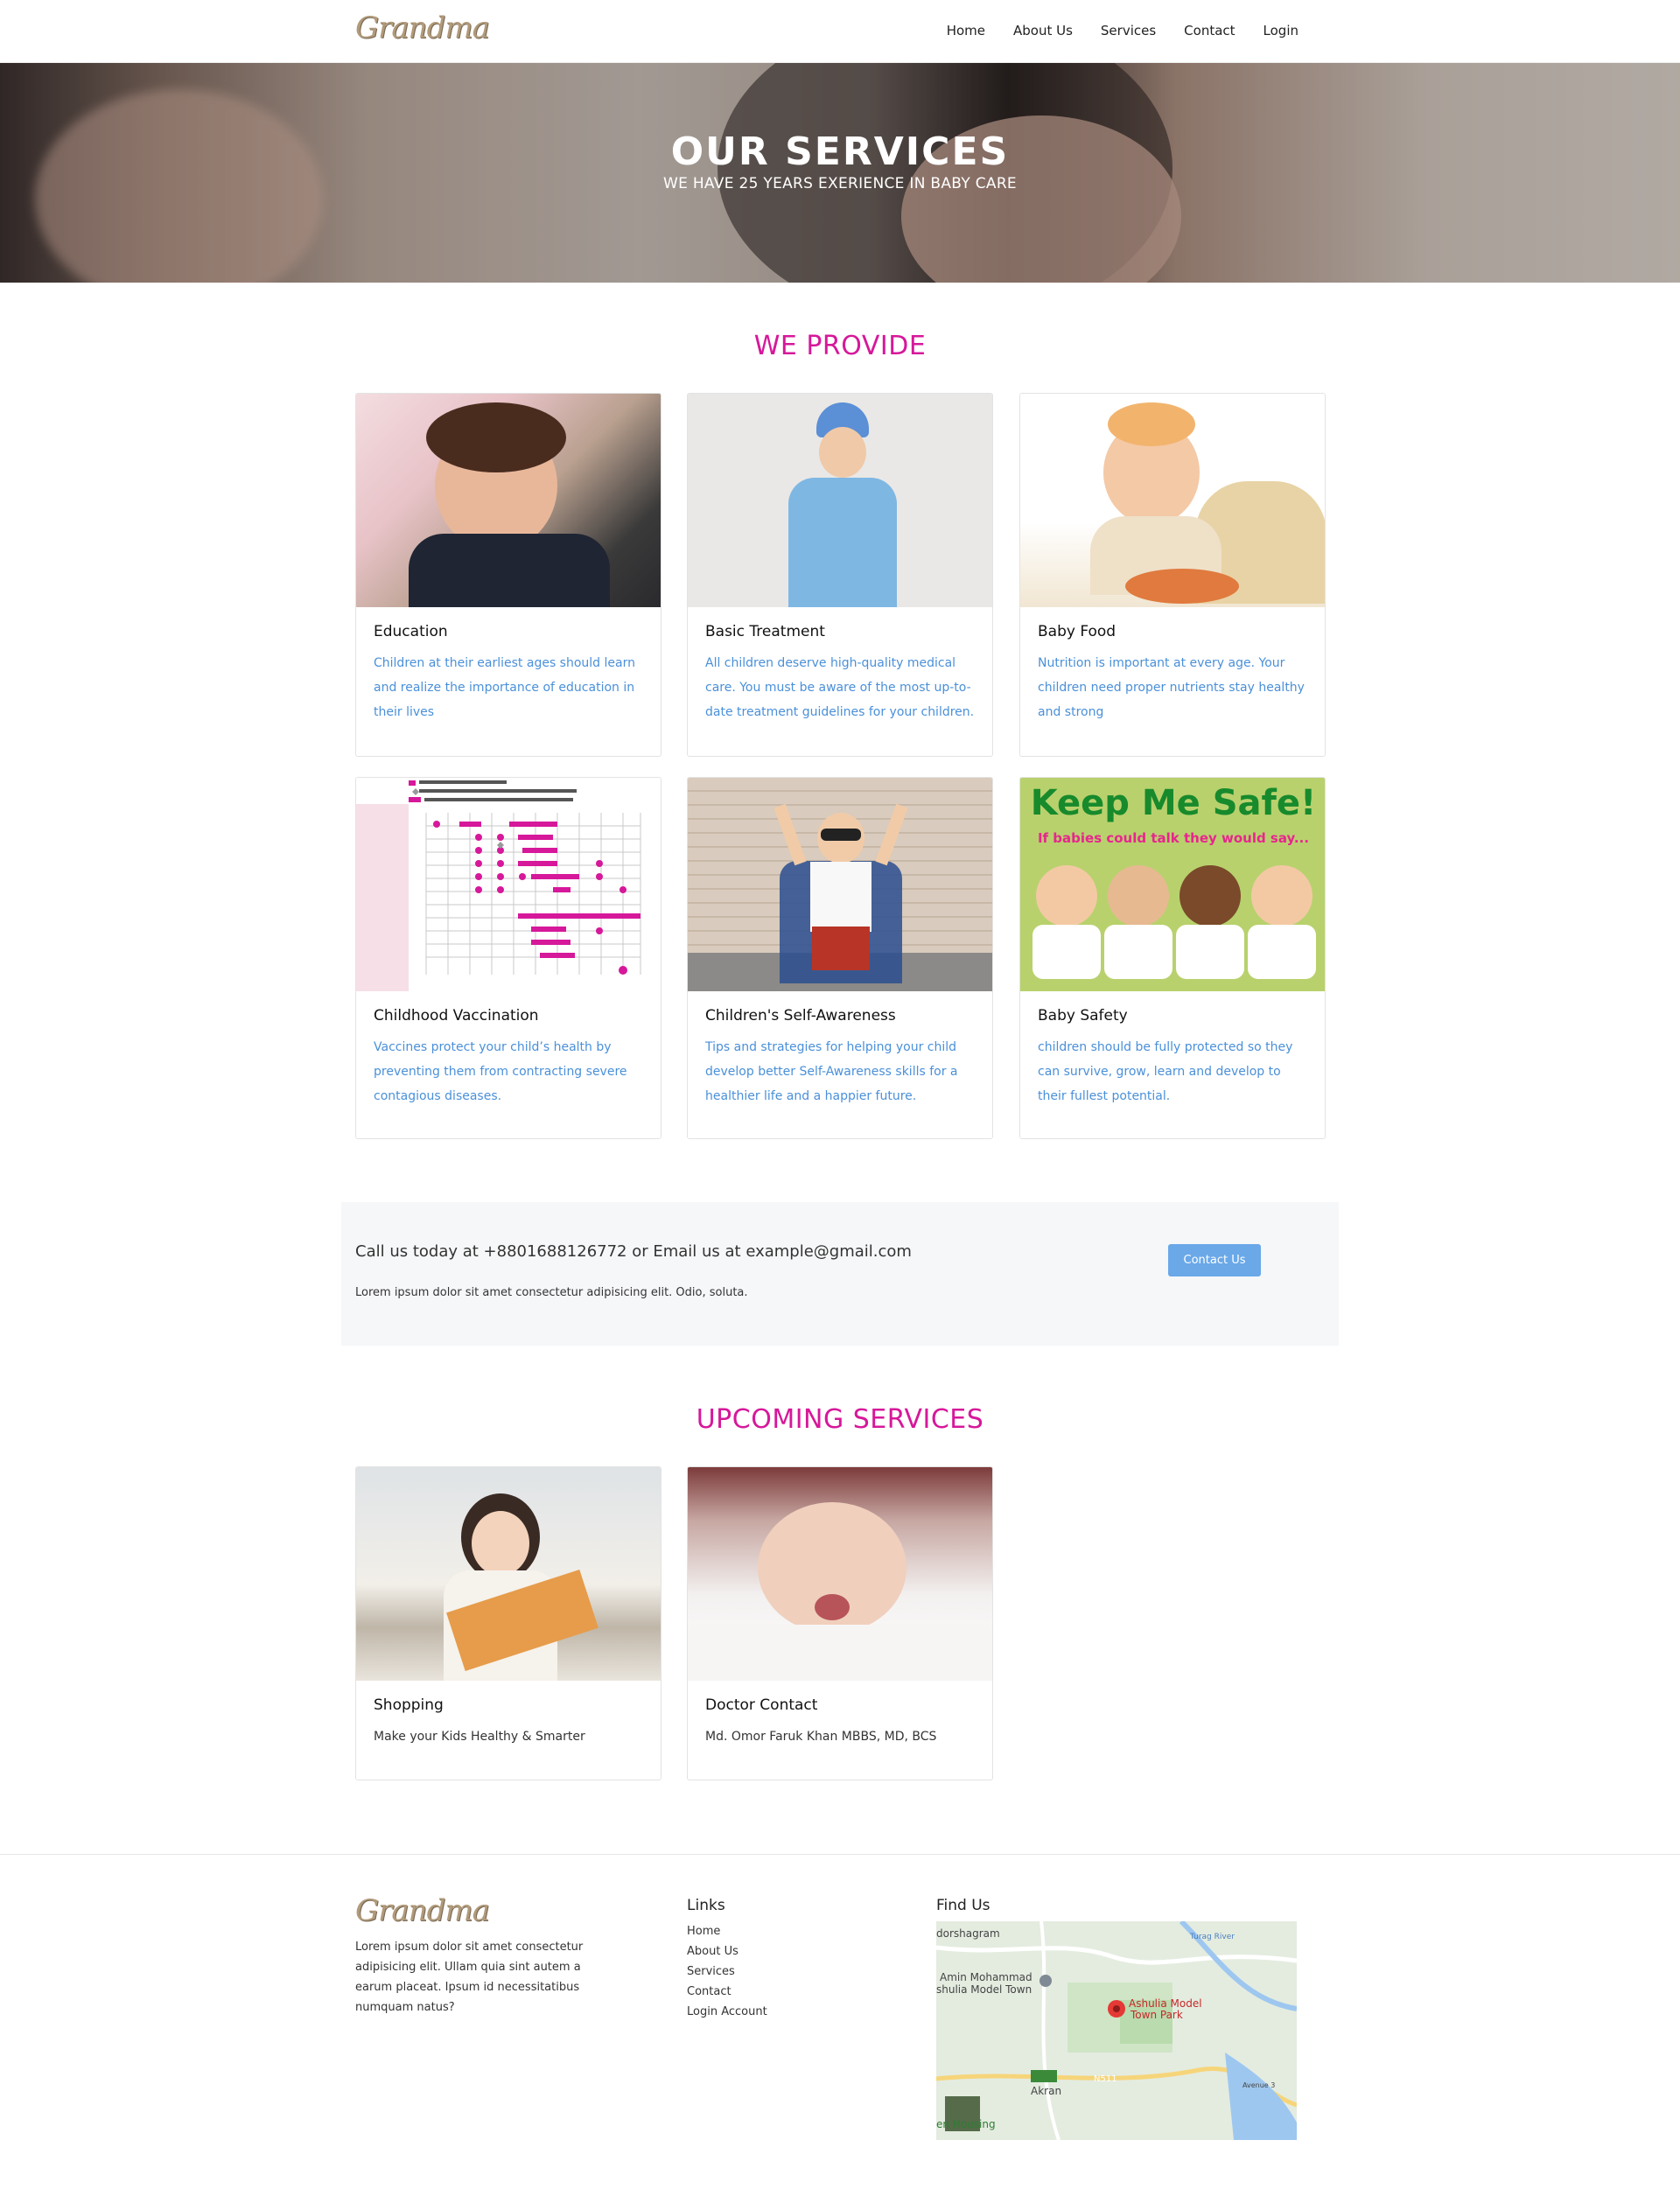  What do you see at coordinates (479, 1737) in the screenshot?
I see `card-text: Make your Kids Healthy & Smarter` at bounding box center [479, 1737].